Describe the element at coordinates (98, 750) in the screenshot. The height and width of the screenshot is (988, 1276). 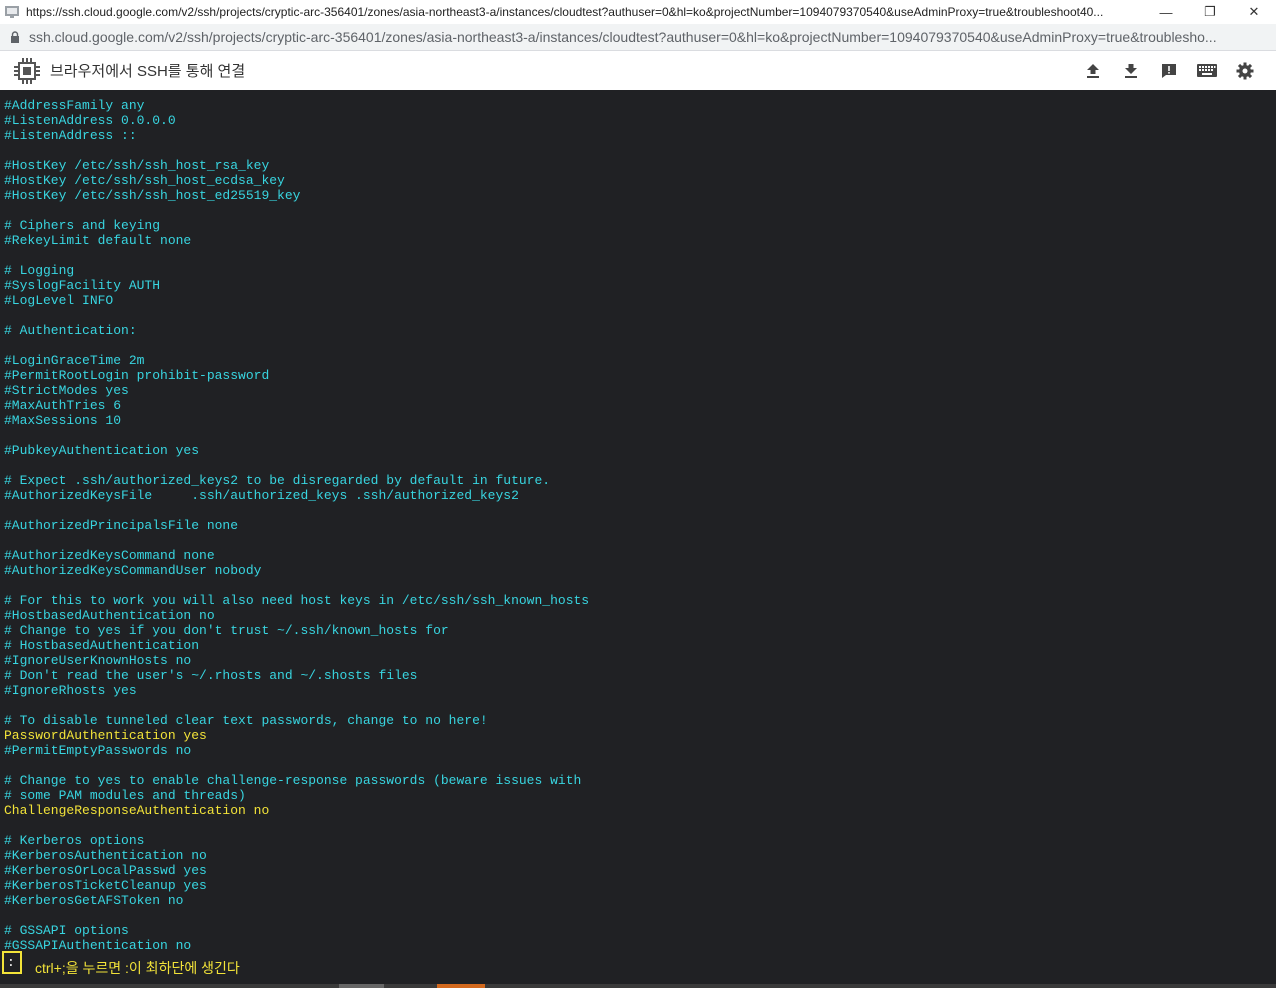
I see `terminal-line: #PermitEmptyPasswords no` at that location.